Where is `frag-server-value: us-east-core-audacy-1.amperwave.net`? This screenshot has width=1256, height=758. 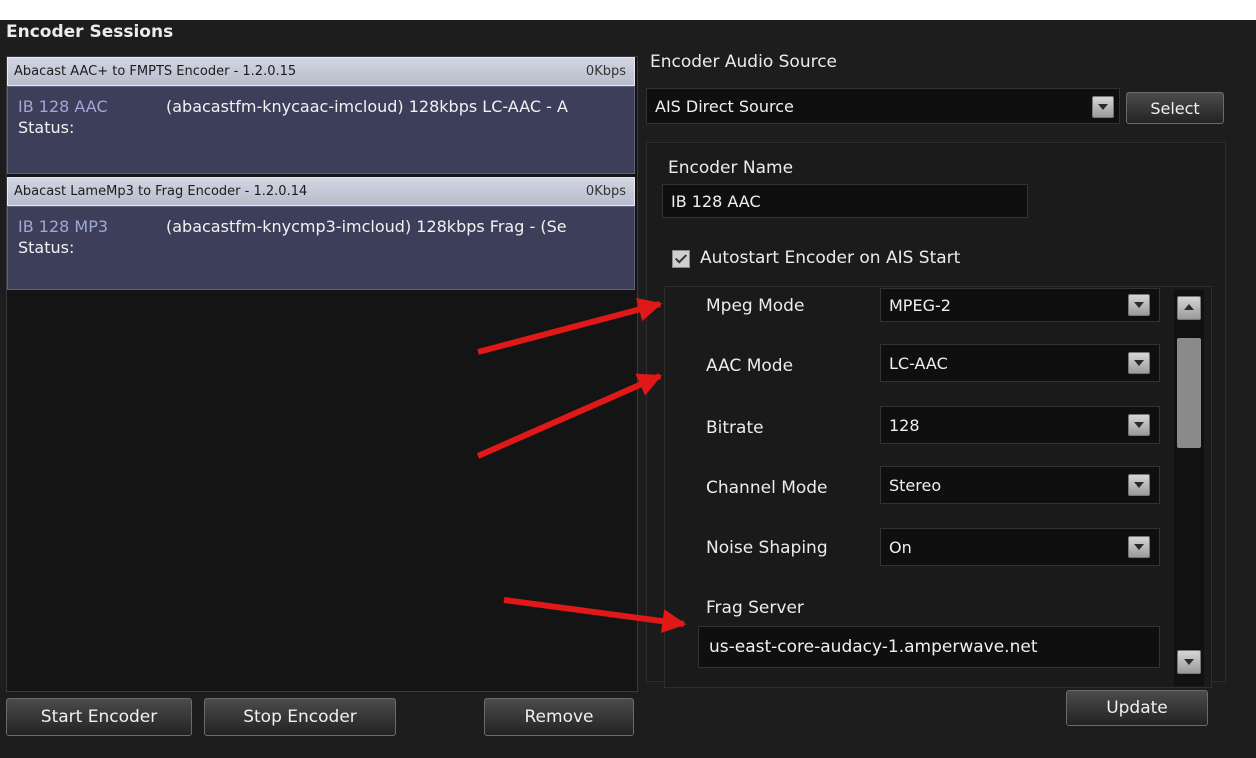
frag-server-value: us-east-core-audacy-1.amperwave.net is located at coordinates (873, 647).